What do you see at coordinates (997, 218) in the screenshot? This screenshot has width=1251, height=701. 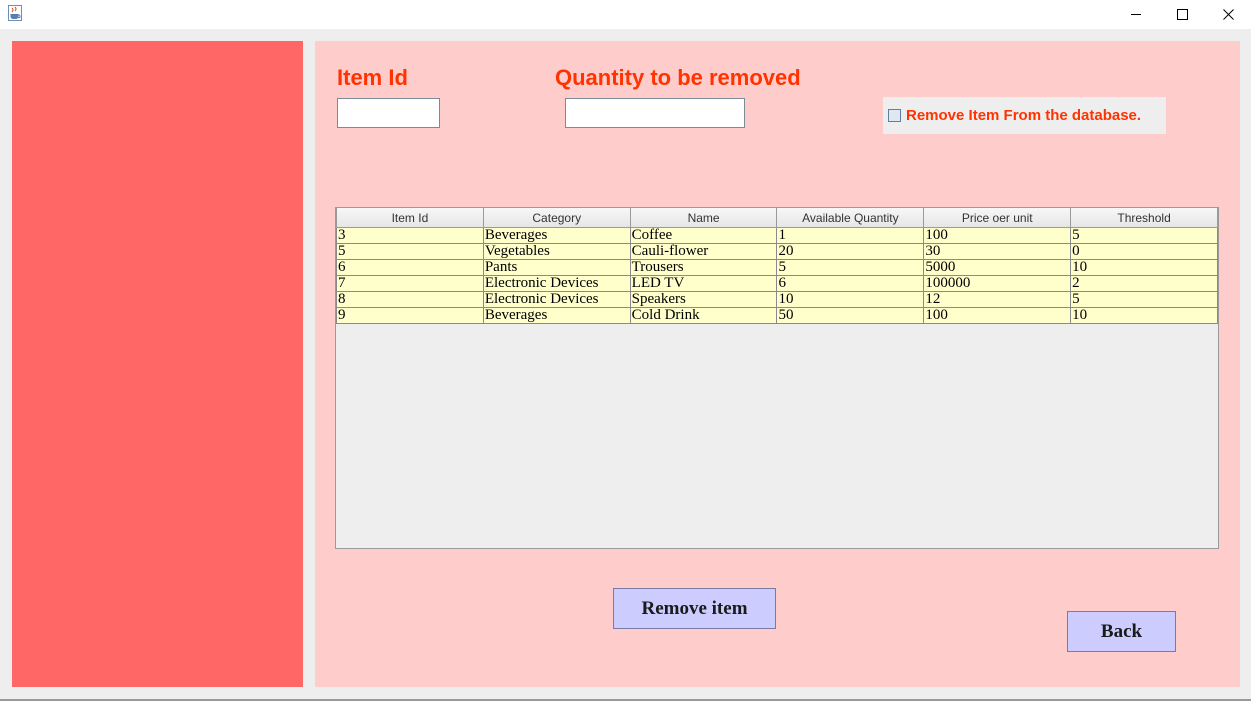 I see `column-header-price: Price oer unit` at bounding box center [997, 218].